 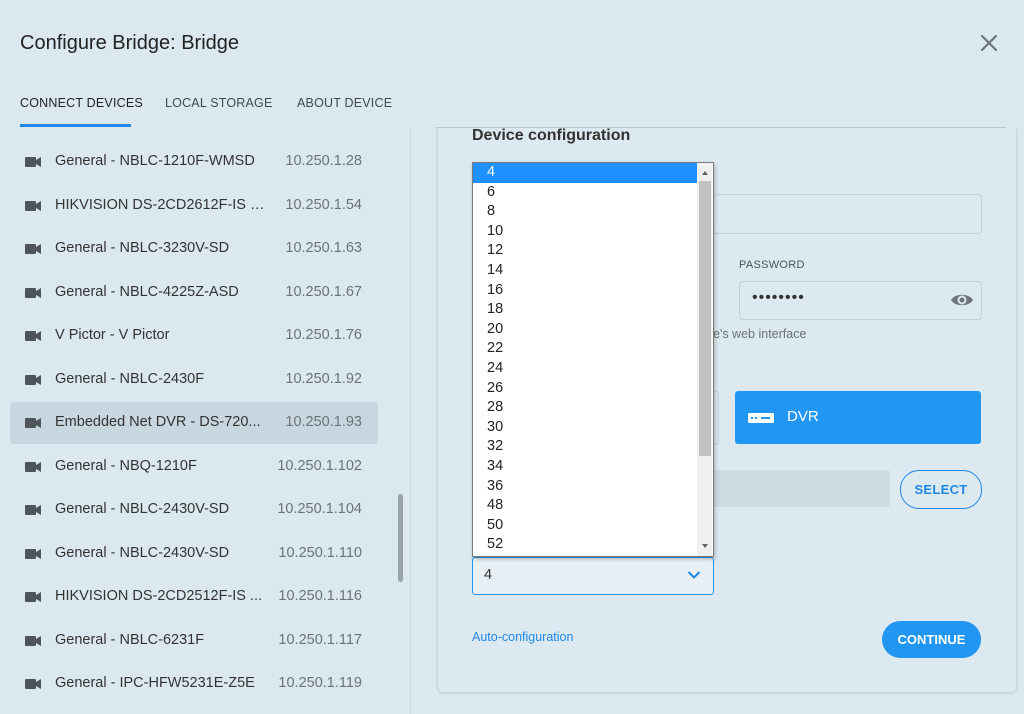 What do you see at coordinates (488, 575) in the screenshot?
I see `channels-value: 4` at bounding box center [488, 575].